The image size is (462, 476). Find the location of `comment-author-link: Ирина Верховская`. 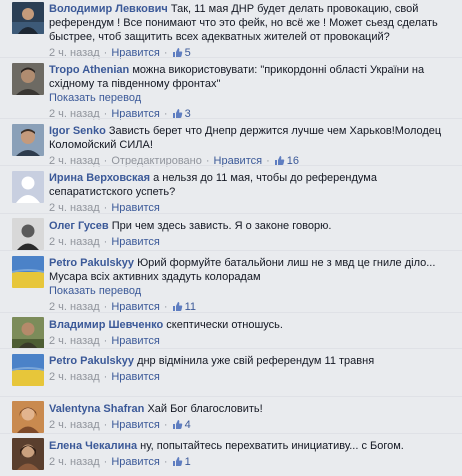

comment-author-link: Ирина Верховская is located at coordinates (99, 178).